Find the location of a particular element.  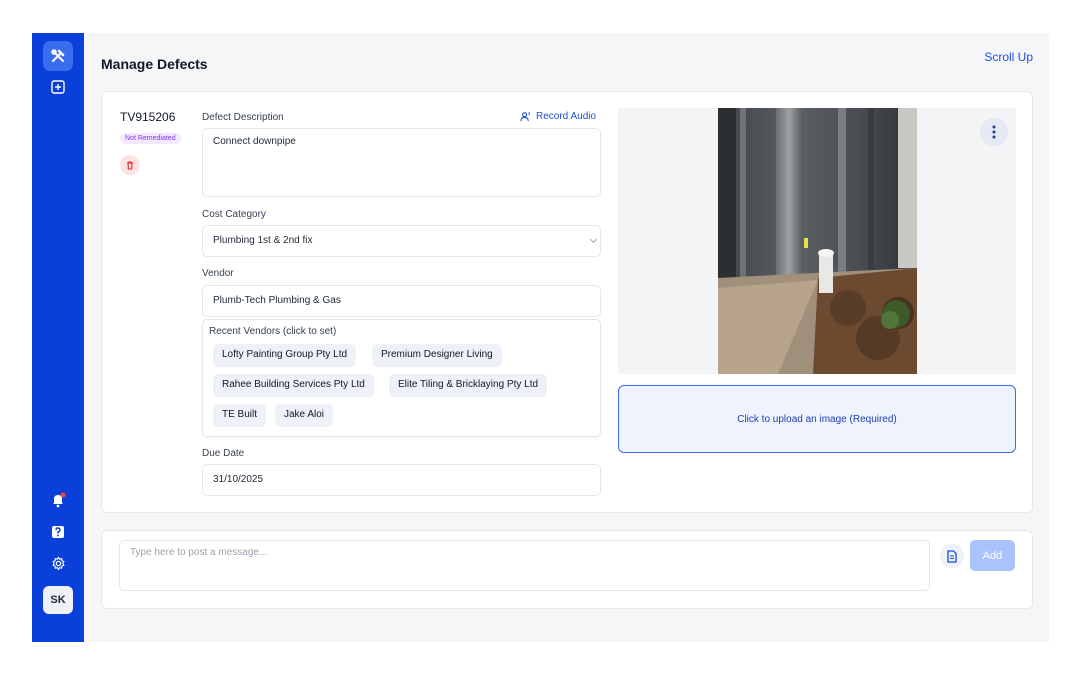

page-title: Manage Defects is located at coordinates (154, 64).